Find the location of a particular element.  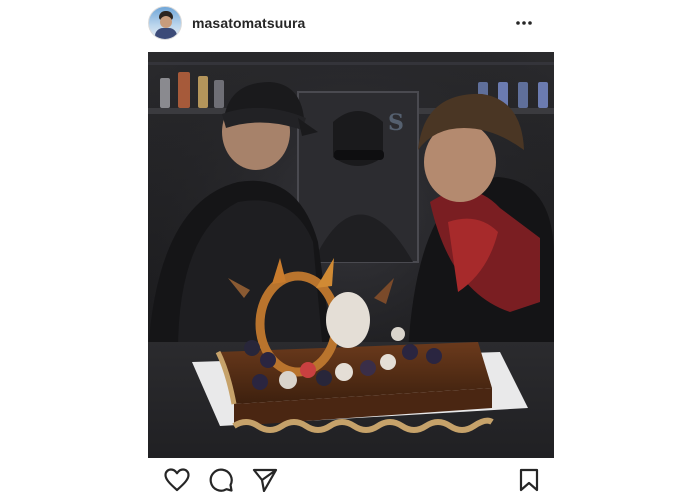

like-button is located at coordinates (177, 480).